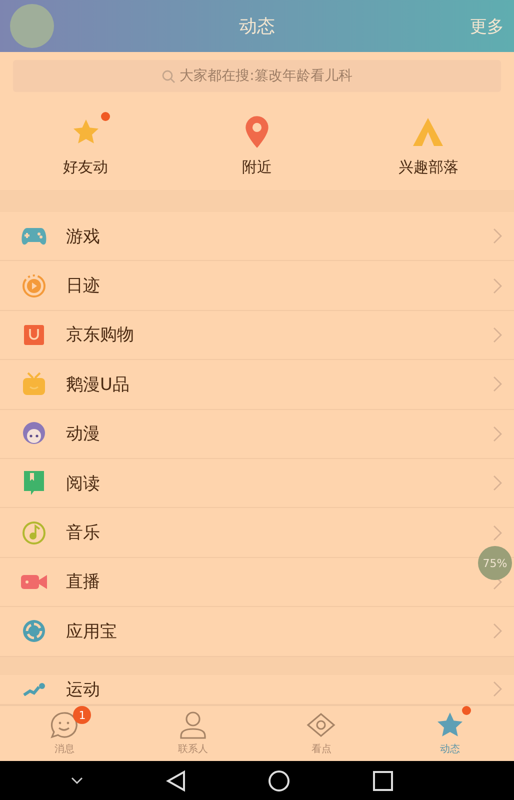  I want to click on shortcut-item: 附近, so click(257, 145).